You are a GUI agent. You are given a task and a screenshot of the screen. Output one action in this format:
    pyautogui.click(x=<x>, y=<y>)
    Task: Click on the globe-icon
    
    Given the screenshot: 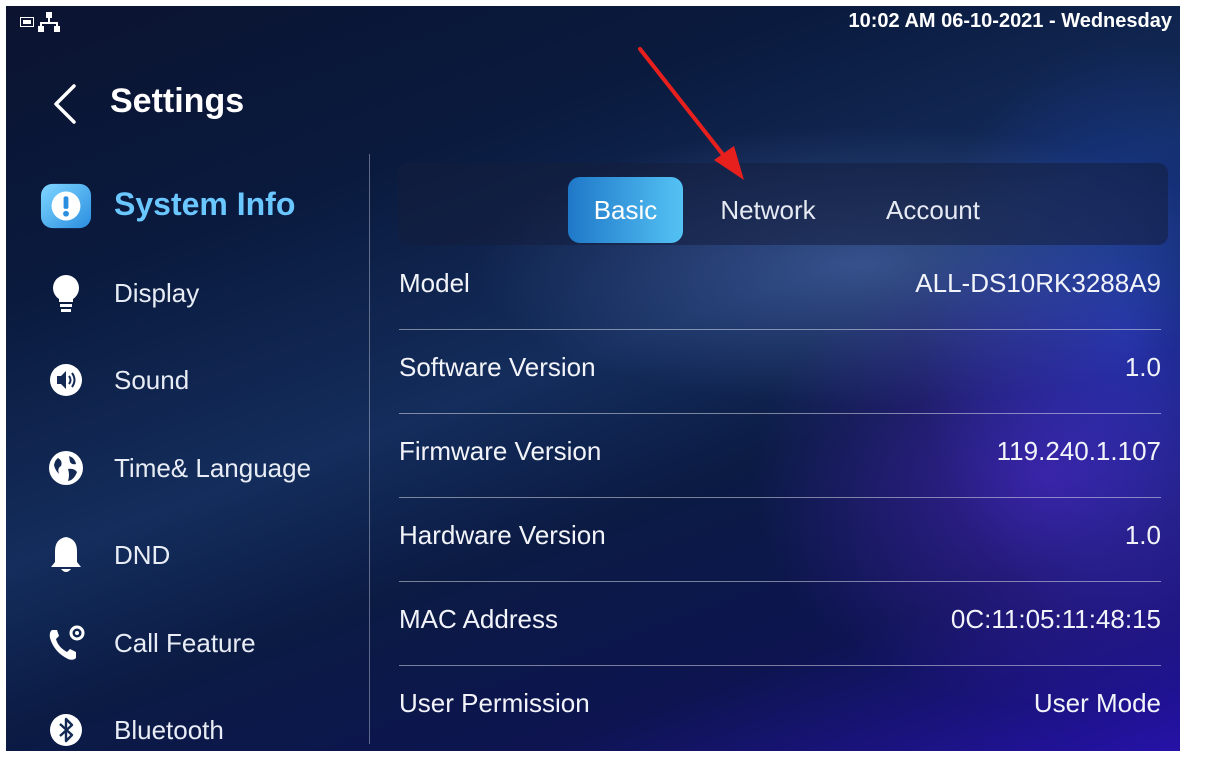 What is the action you would take?
    pyautogui.click(x=66, y=468)
    